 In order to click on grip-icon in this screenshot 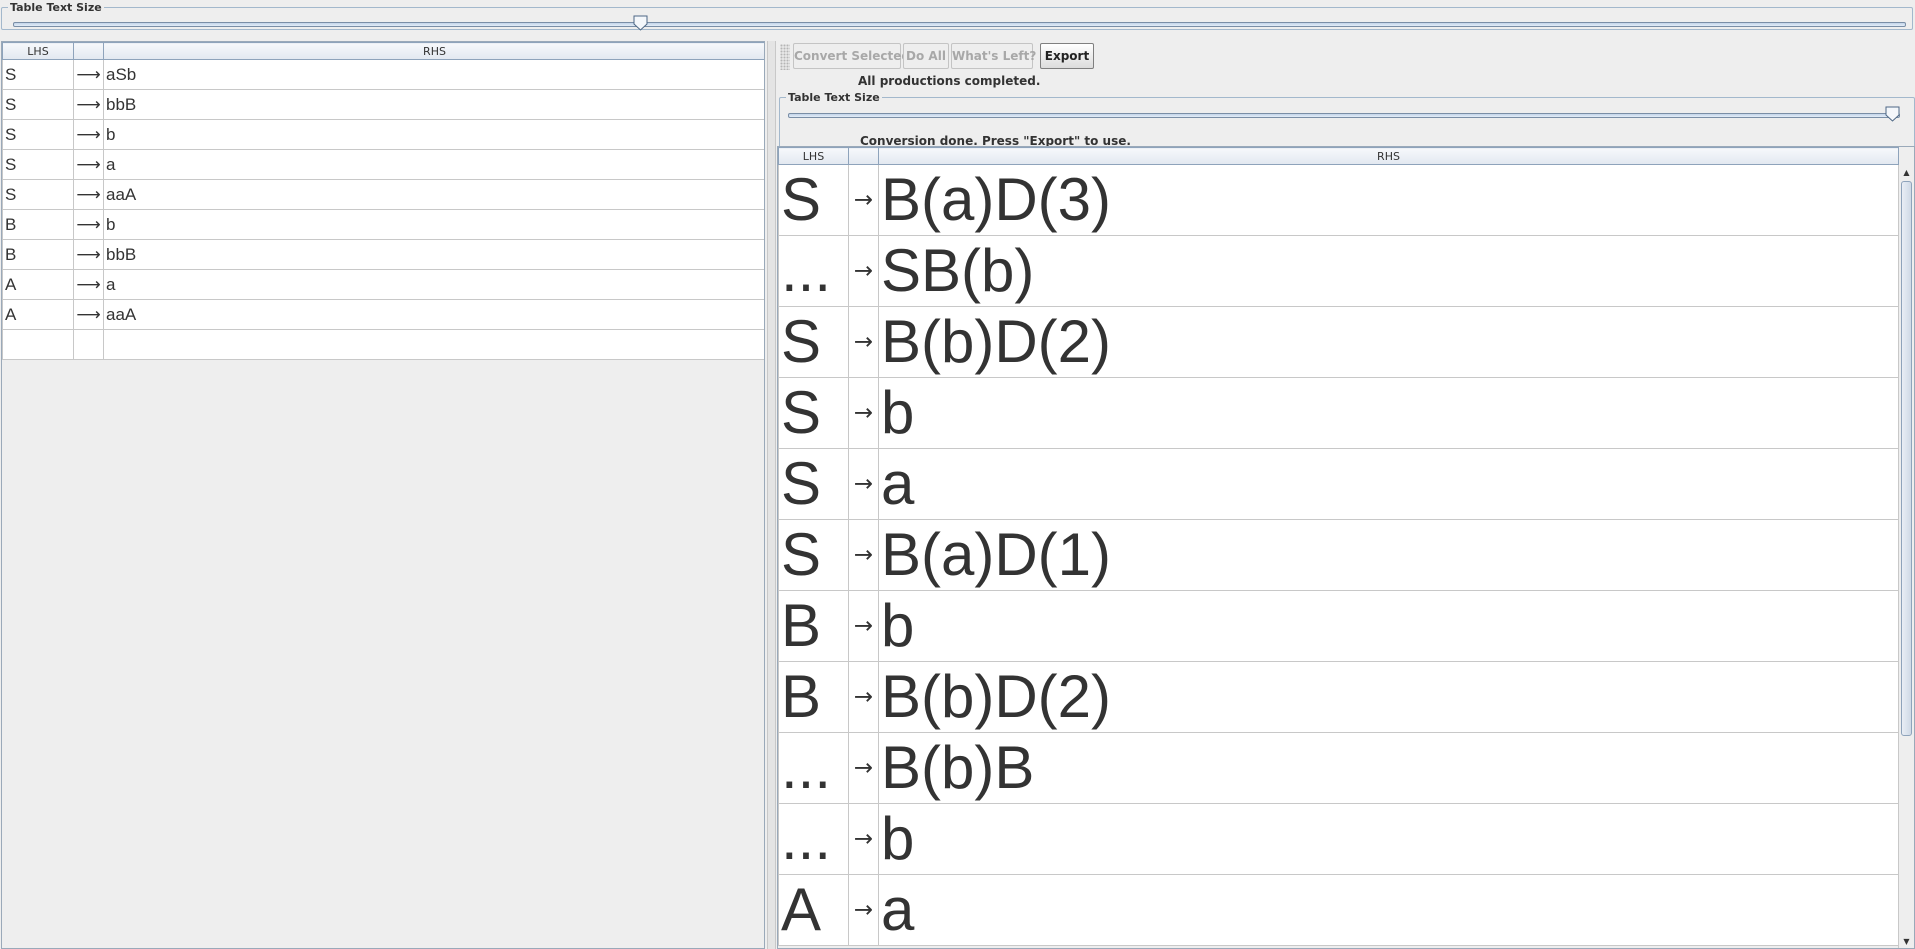, I will do `click(785, 57)`.